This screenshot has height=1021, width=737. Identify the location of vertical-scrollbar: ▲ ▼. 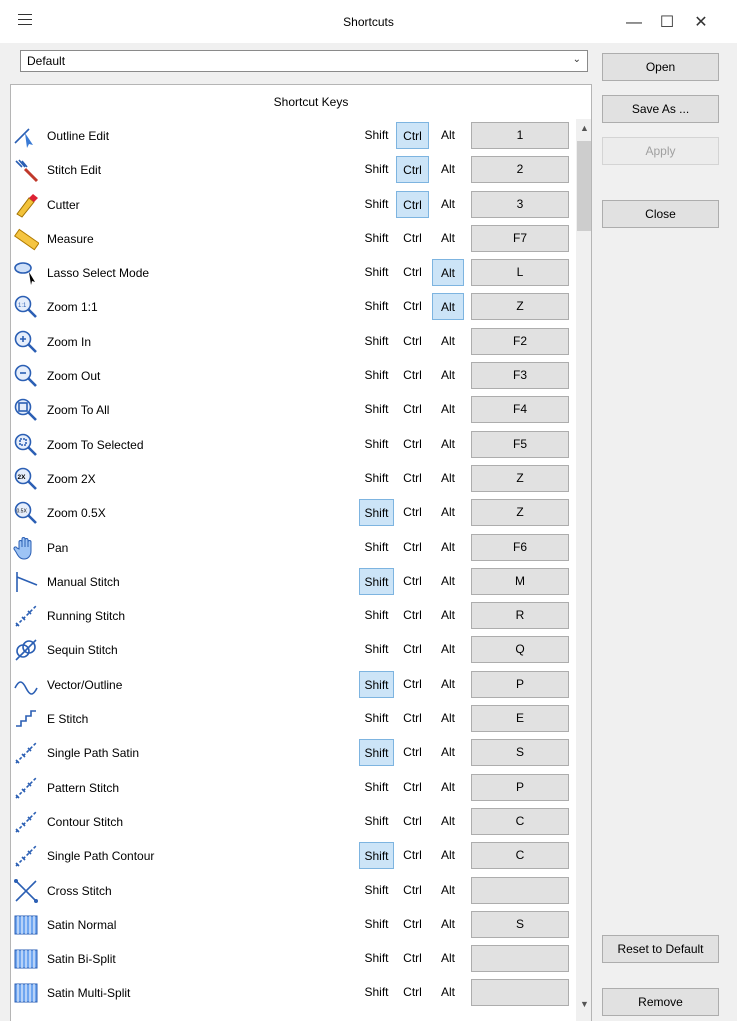
(583, 570).